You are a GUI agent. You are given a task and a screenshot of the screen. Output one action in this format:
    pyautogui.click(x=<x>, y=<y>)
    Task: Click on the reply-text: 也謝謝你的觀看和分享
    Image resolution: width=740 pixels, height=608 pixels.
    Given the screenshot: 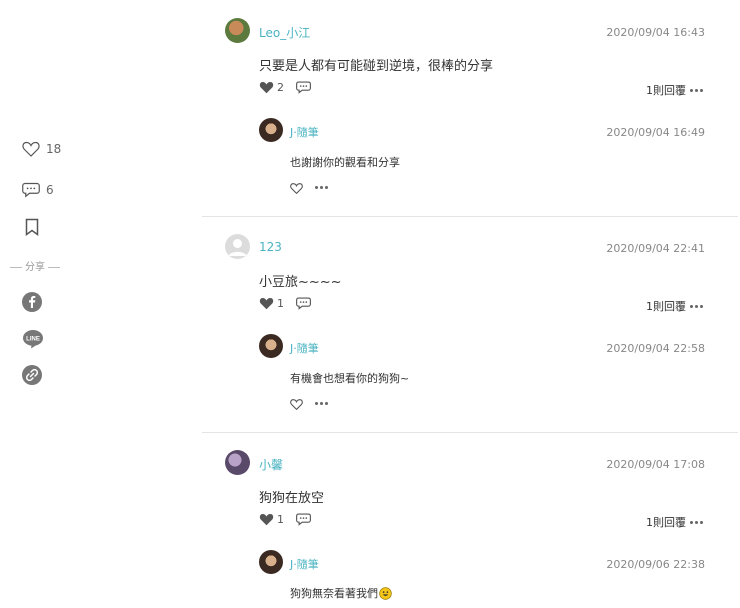 What is the action you would take?
    pyautogui.click(x=345, y=162)
    